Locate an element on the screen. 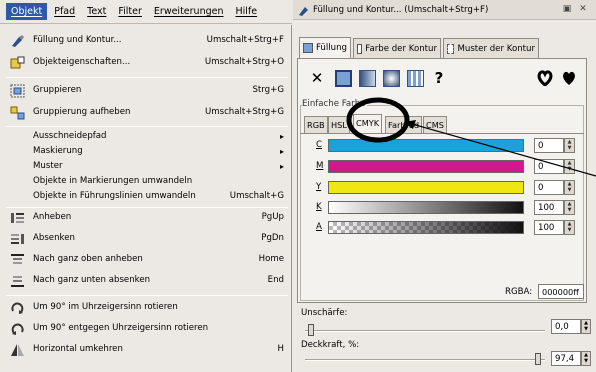 This screenshot has height=372, width=596. flat-color-button is located at coordinates (343, 78).